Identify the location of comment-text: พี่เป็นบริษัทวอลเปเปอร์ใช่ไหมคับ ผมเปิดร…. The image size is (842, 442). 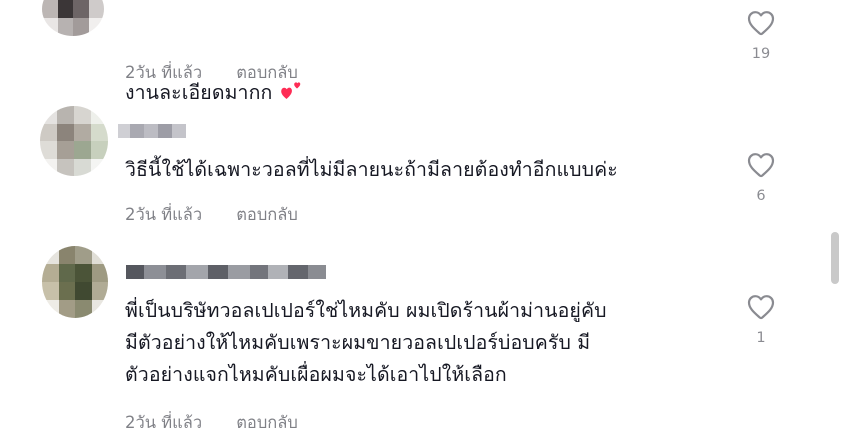
(366, 342).